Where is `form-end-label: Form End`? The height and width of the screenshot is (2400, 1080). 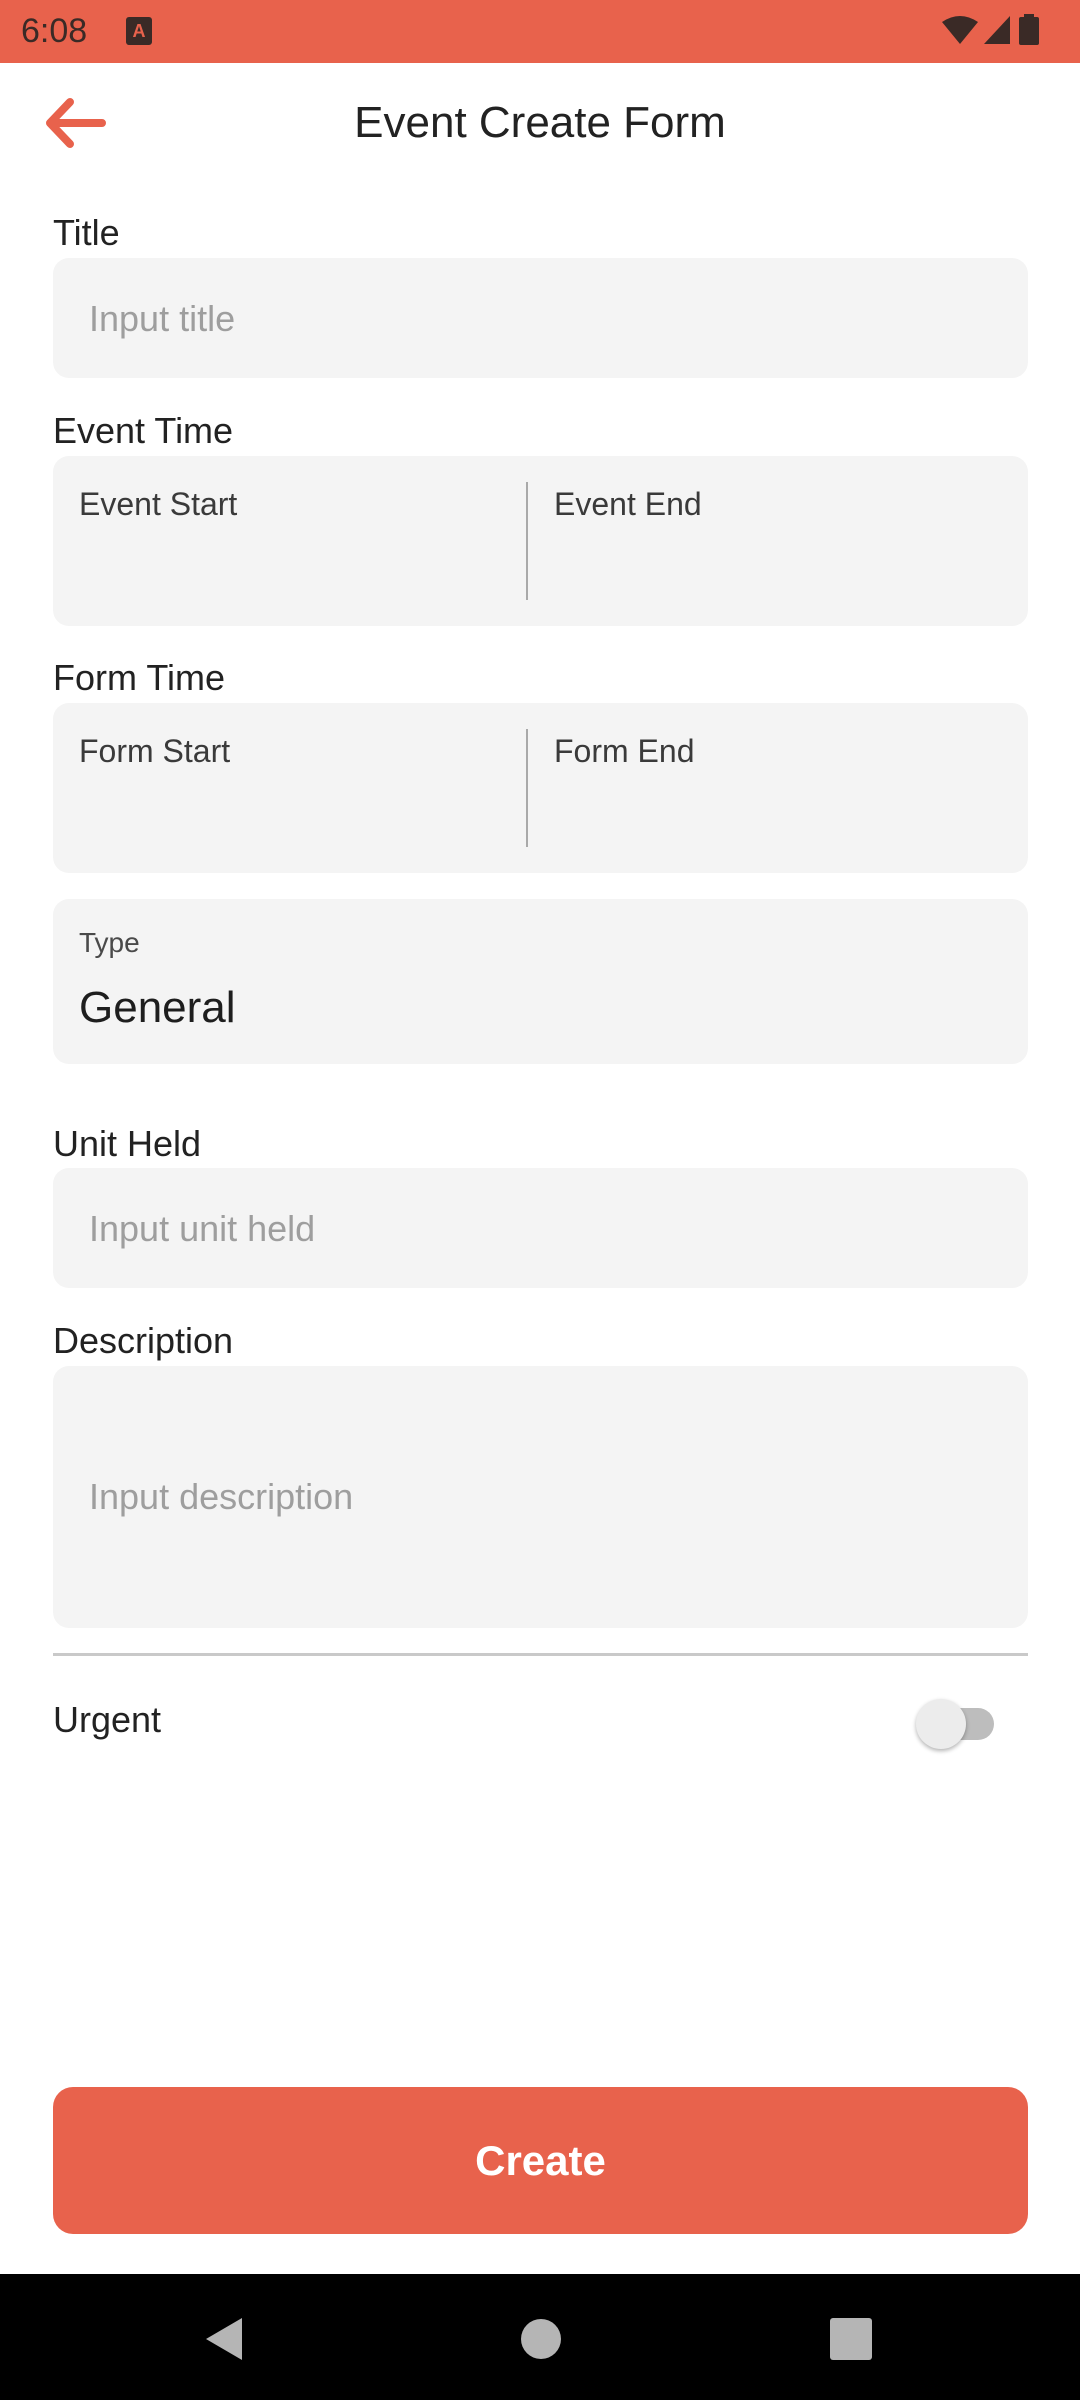
form-end-label: Form End is located at coordinates (624, 751).